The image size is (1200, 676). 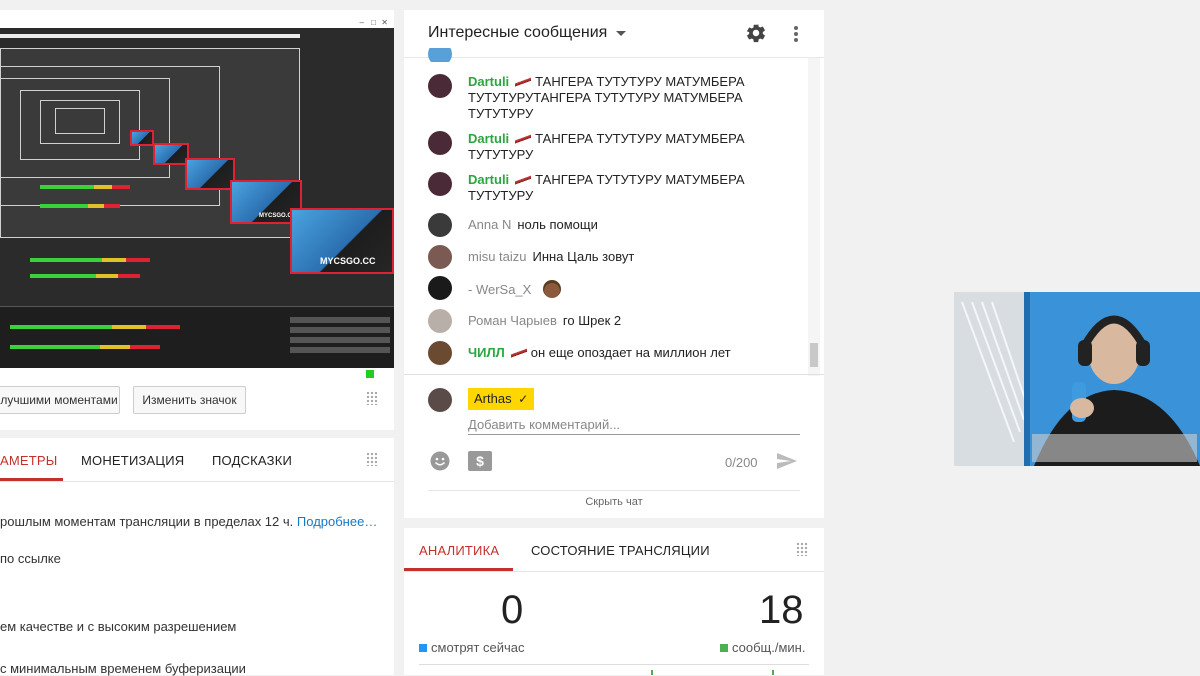 What do you see at coordinates (614, 502) in the screenshot?
I see `hide-chat-button: Скрыть чат` at bounding box center [614, 502].